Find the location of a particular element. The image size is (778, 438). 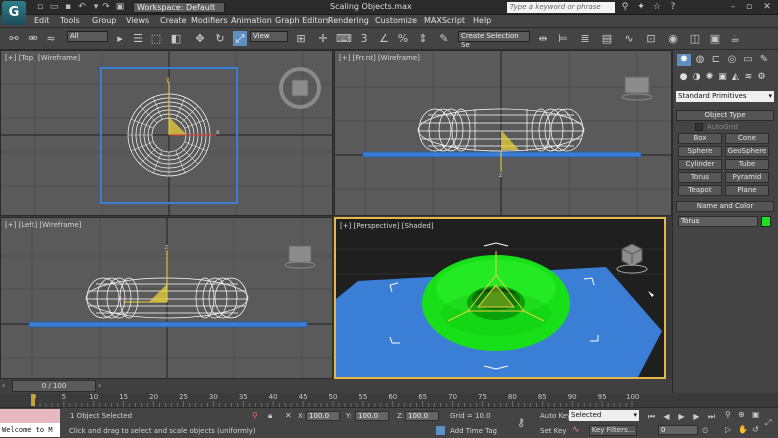

auto-key-button: Auto Key is located at coordinates (555, 416).